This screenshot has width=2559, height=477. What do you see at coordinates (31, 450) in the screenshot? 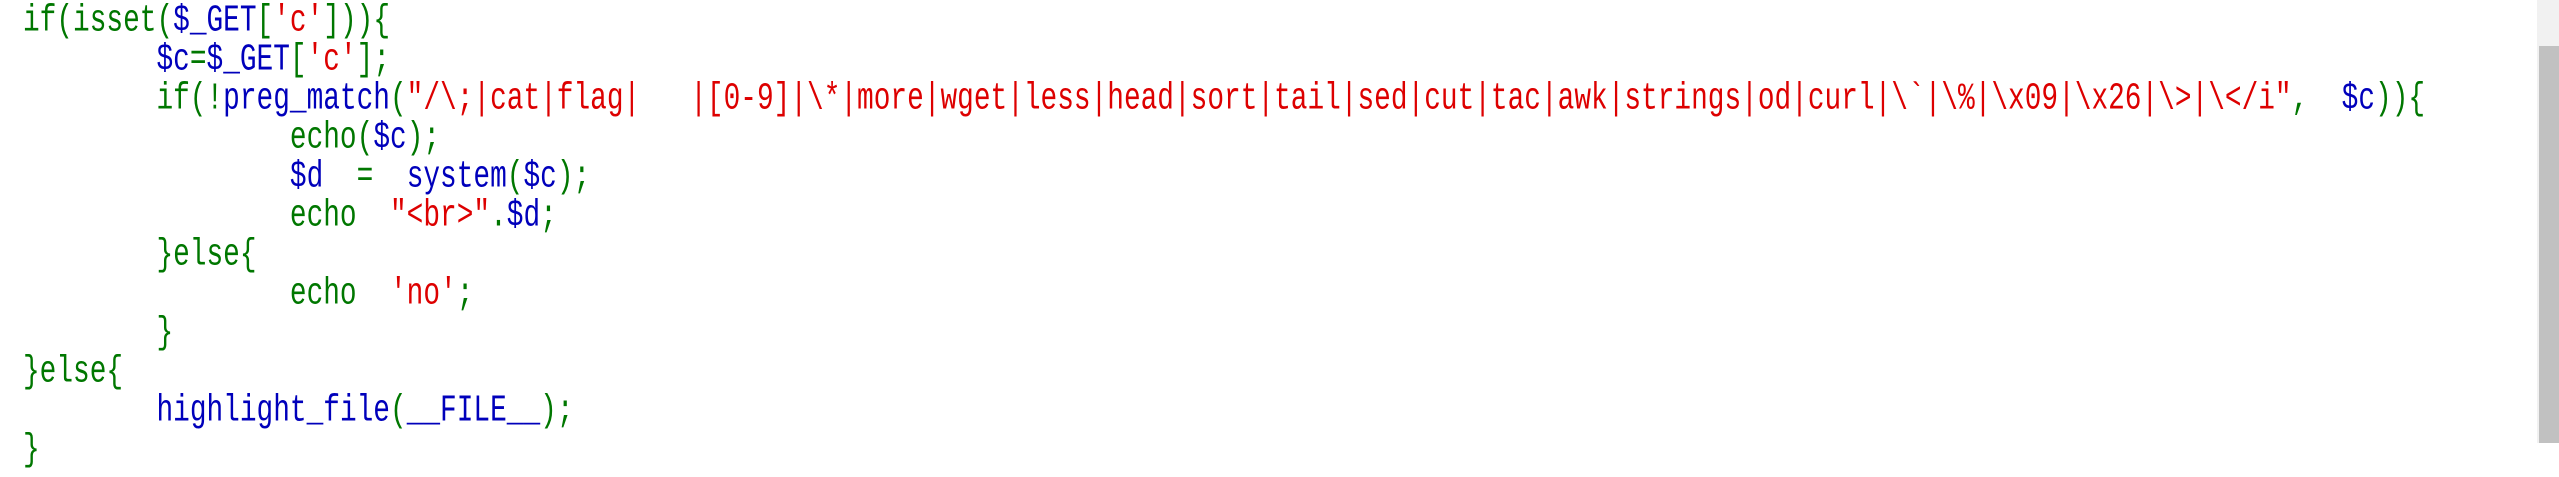
I see `code-token: }` at bounding box center [31, 450].